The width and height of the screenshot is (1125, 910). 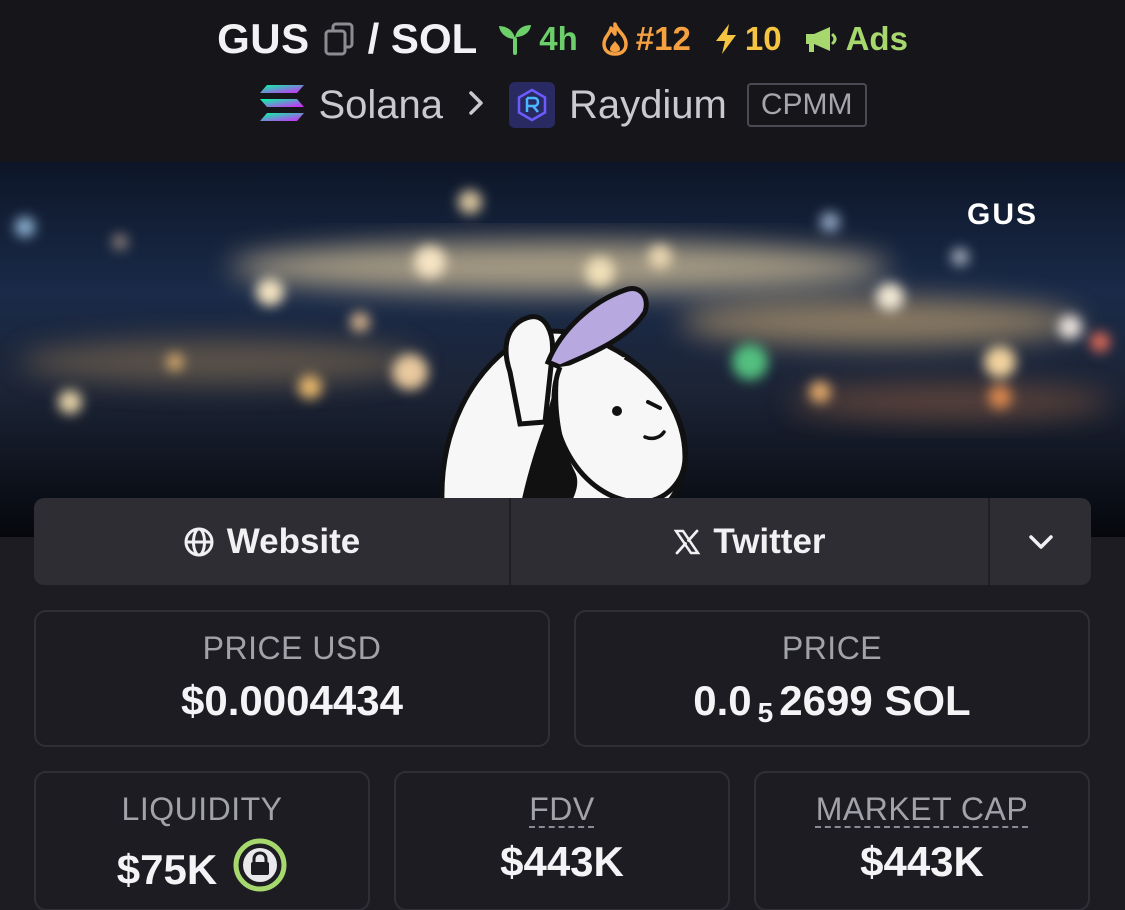 I want to click on globe-icon, so click(x=199, y=541).